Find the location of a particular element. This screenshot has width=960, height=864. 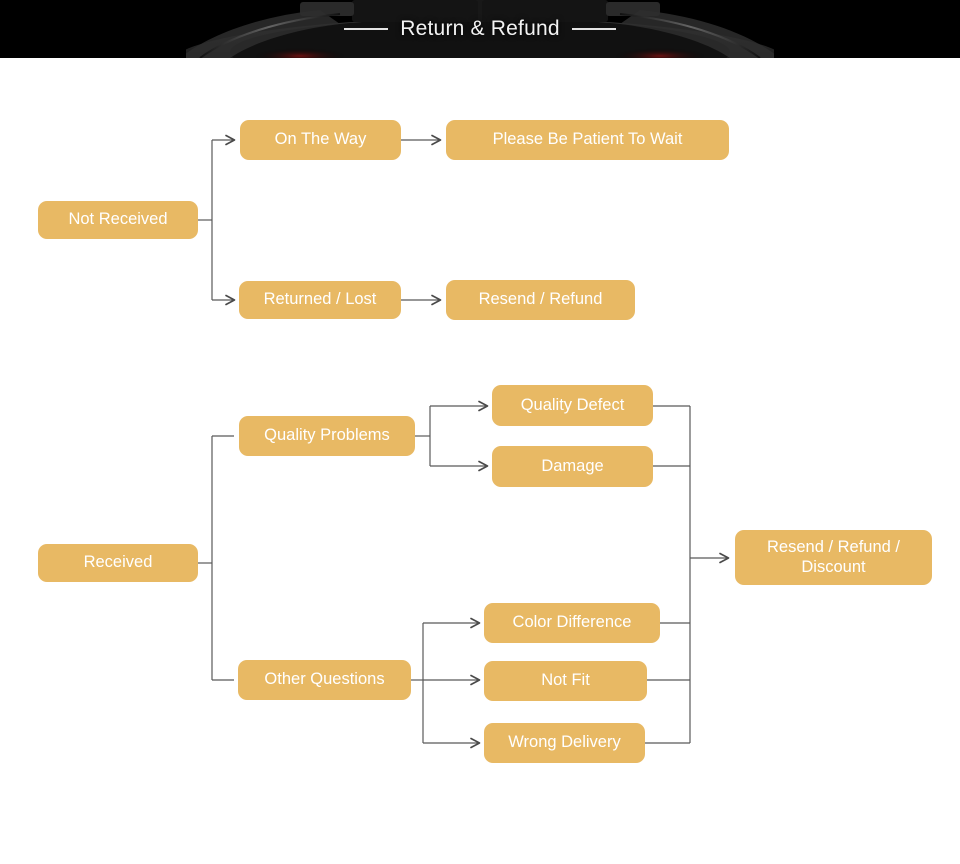

node-resend-refund-discount: Resend / Refund / Discount is located at coordinates (833, 557).